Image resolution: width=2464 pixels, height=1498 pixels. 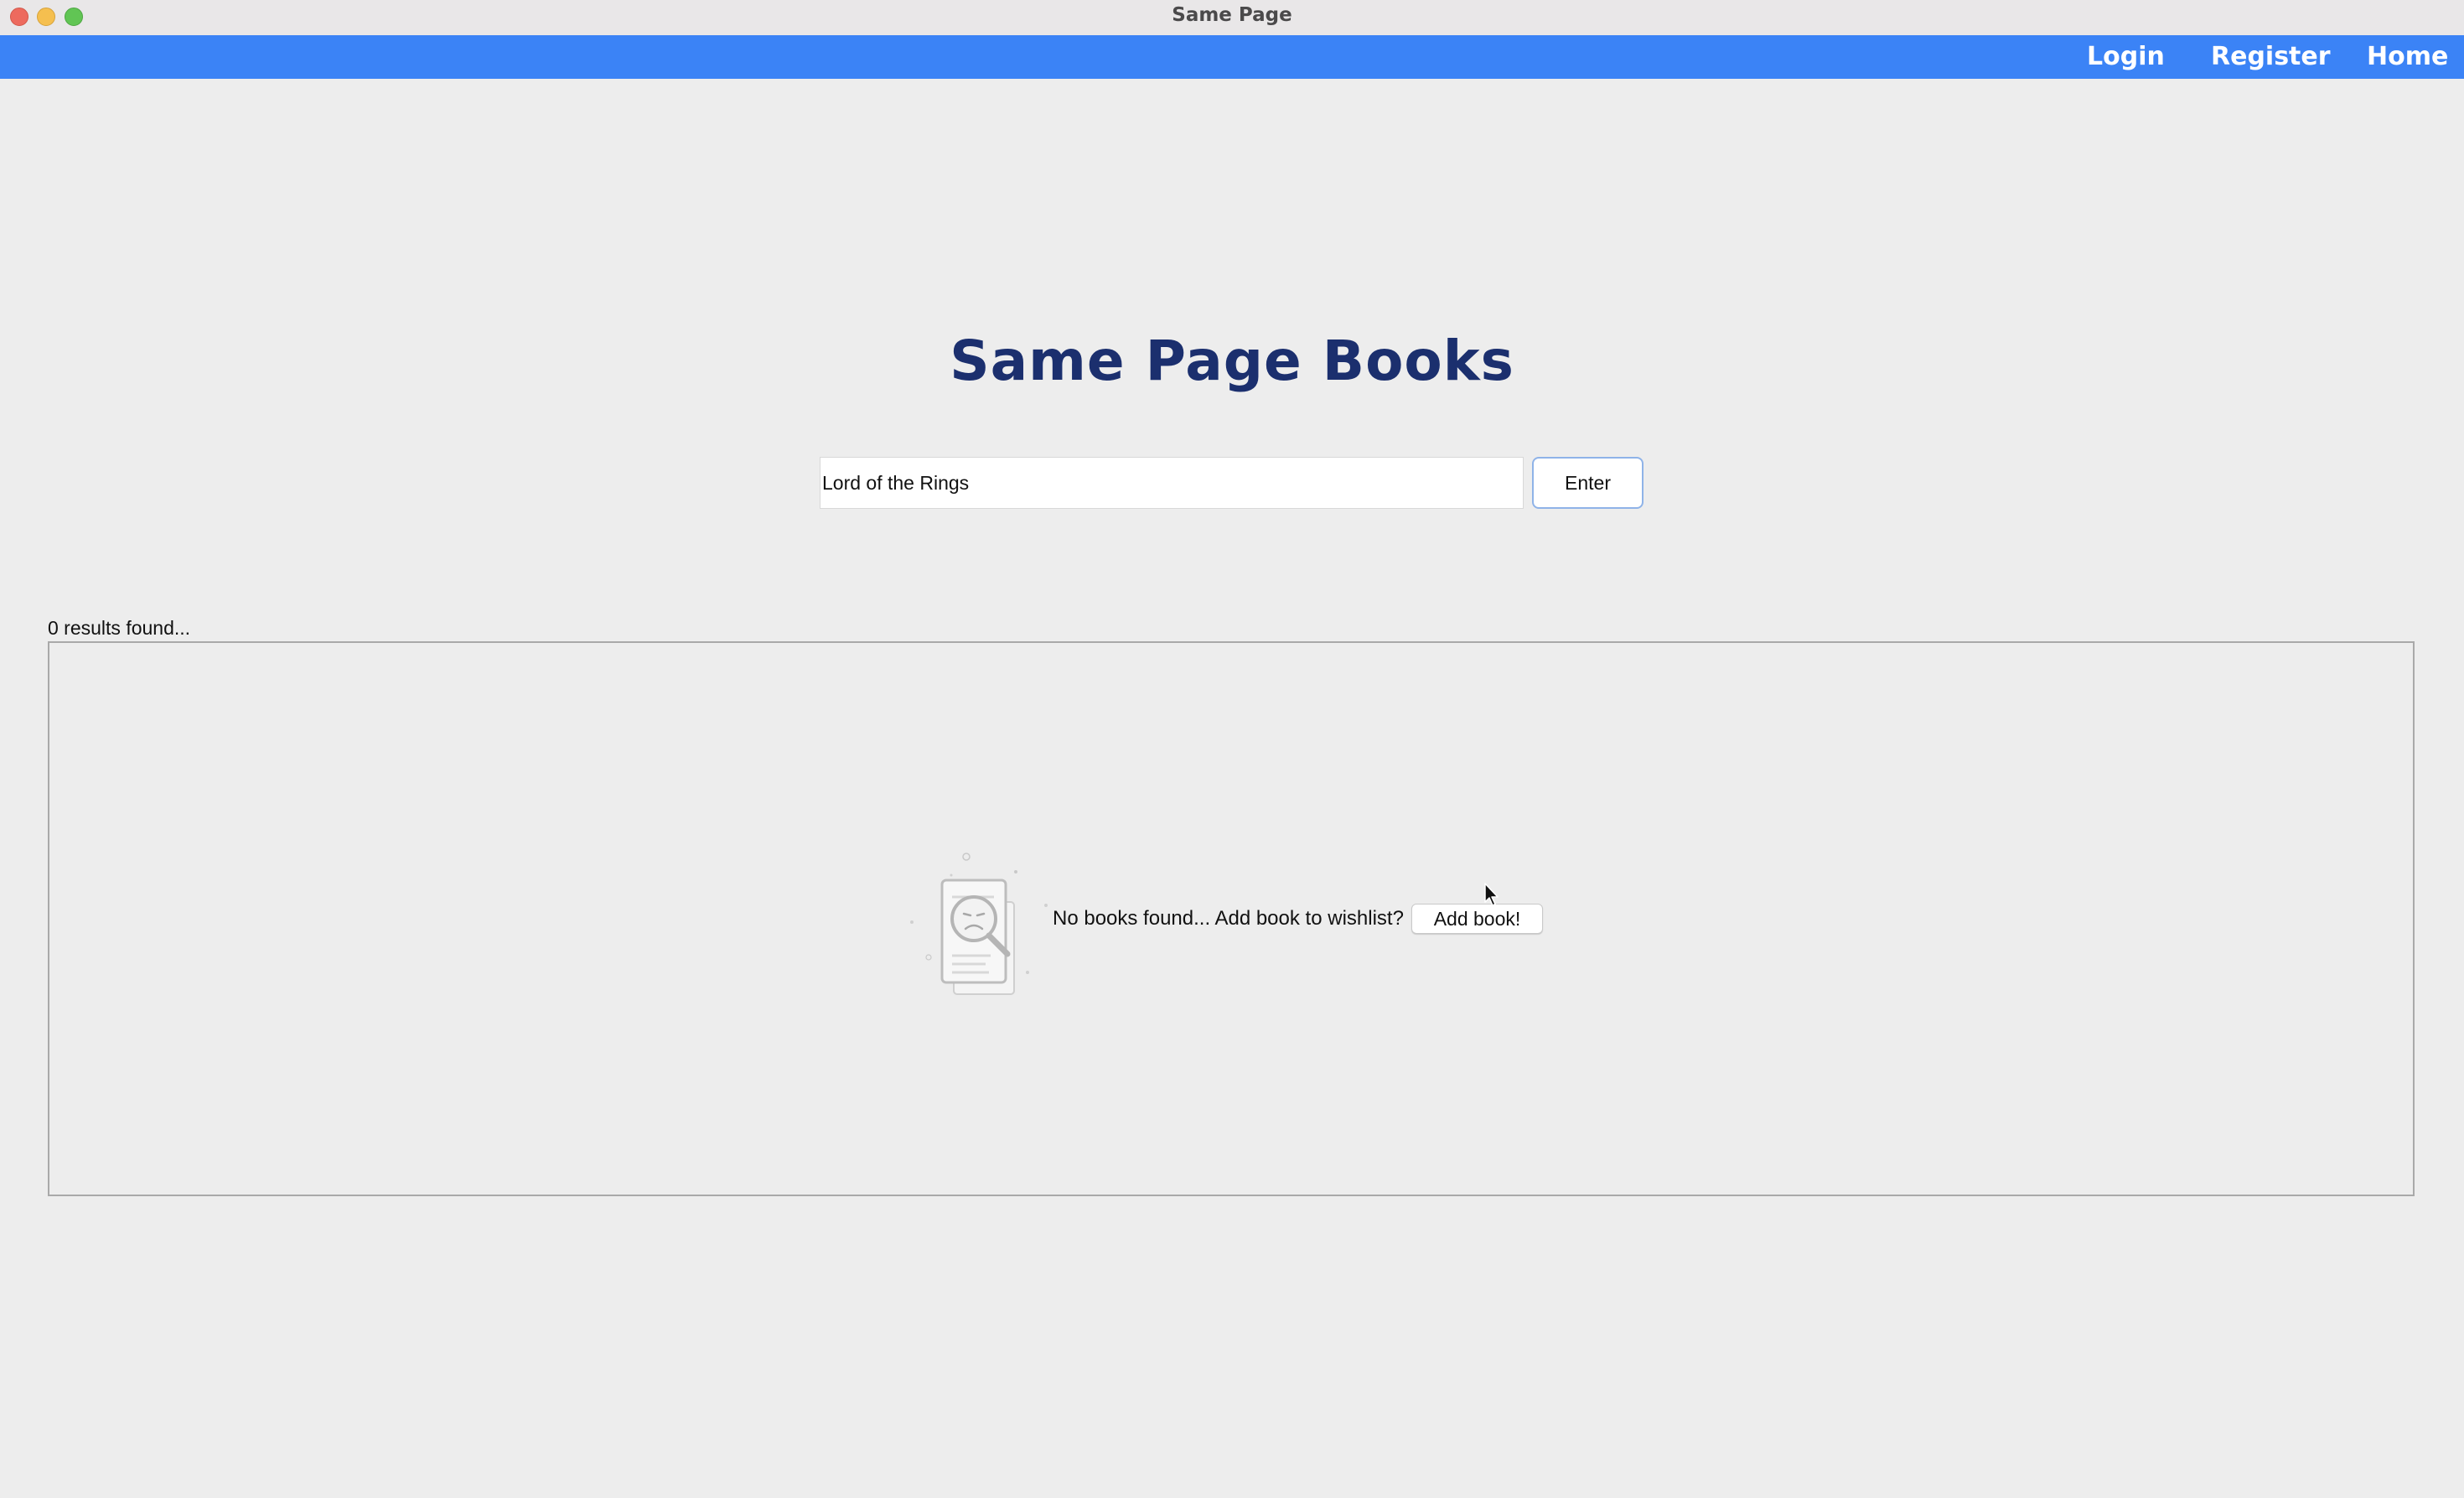 What do you see at coordinates (1491, 895) in the screenshot?
I see `mouse-pointer-icon` at bounding box center [1491, 895].